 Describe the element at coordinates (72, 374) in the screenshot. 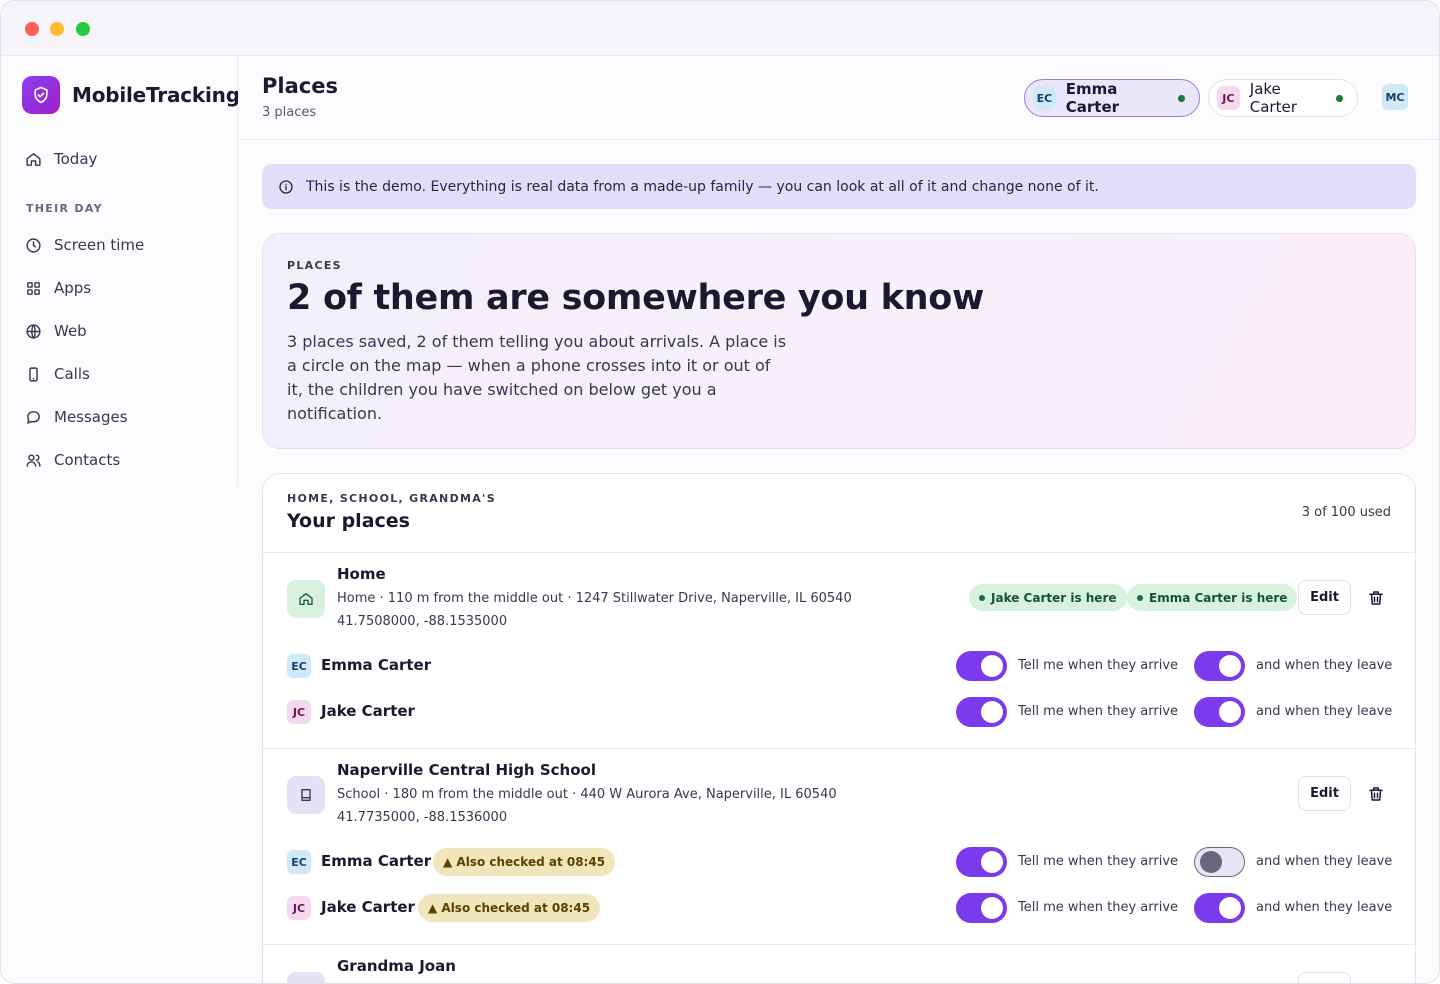

I see `sidebar-item-label: Calls` at that location.